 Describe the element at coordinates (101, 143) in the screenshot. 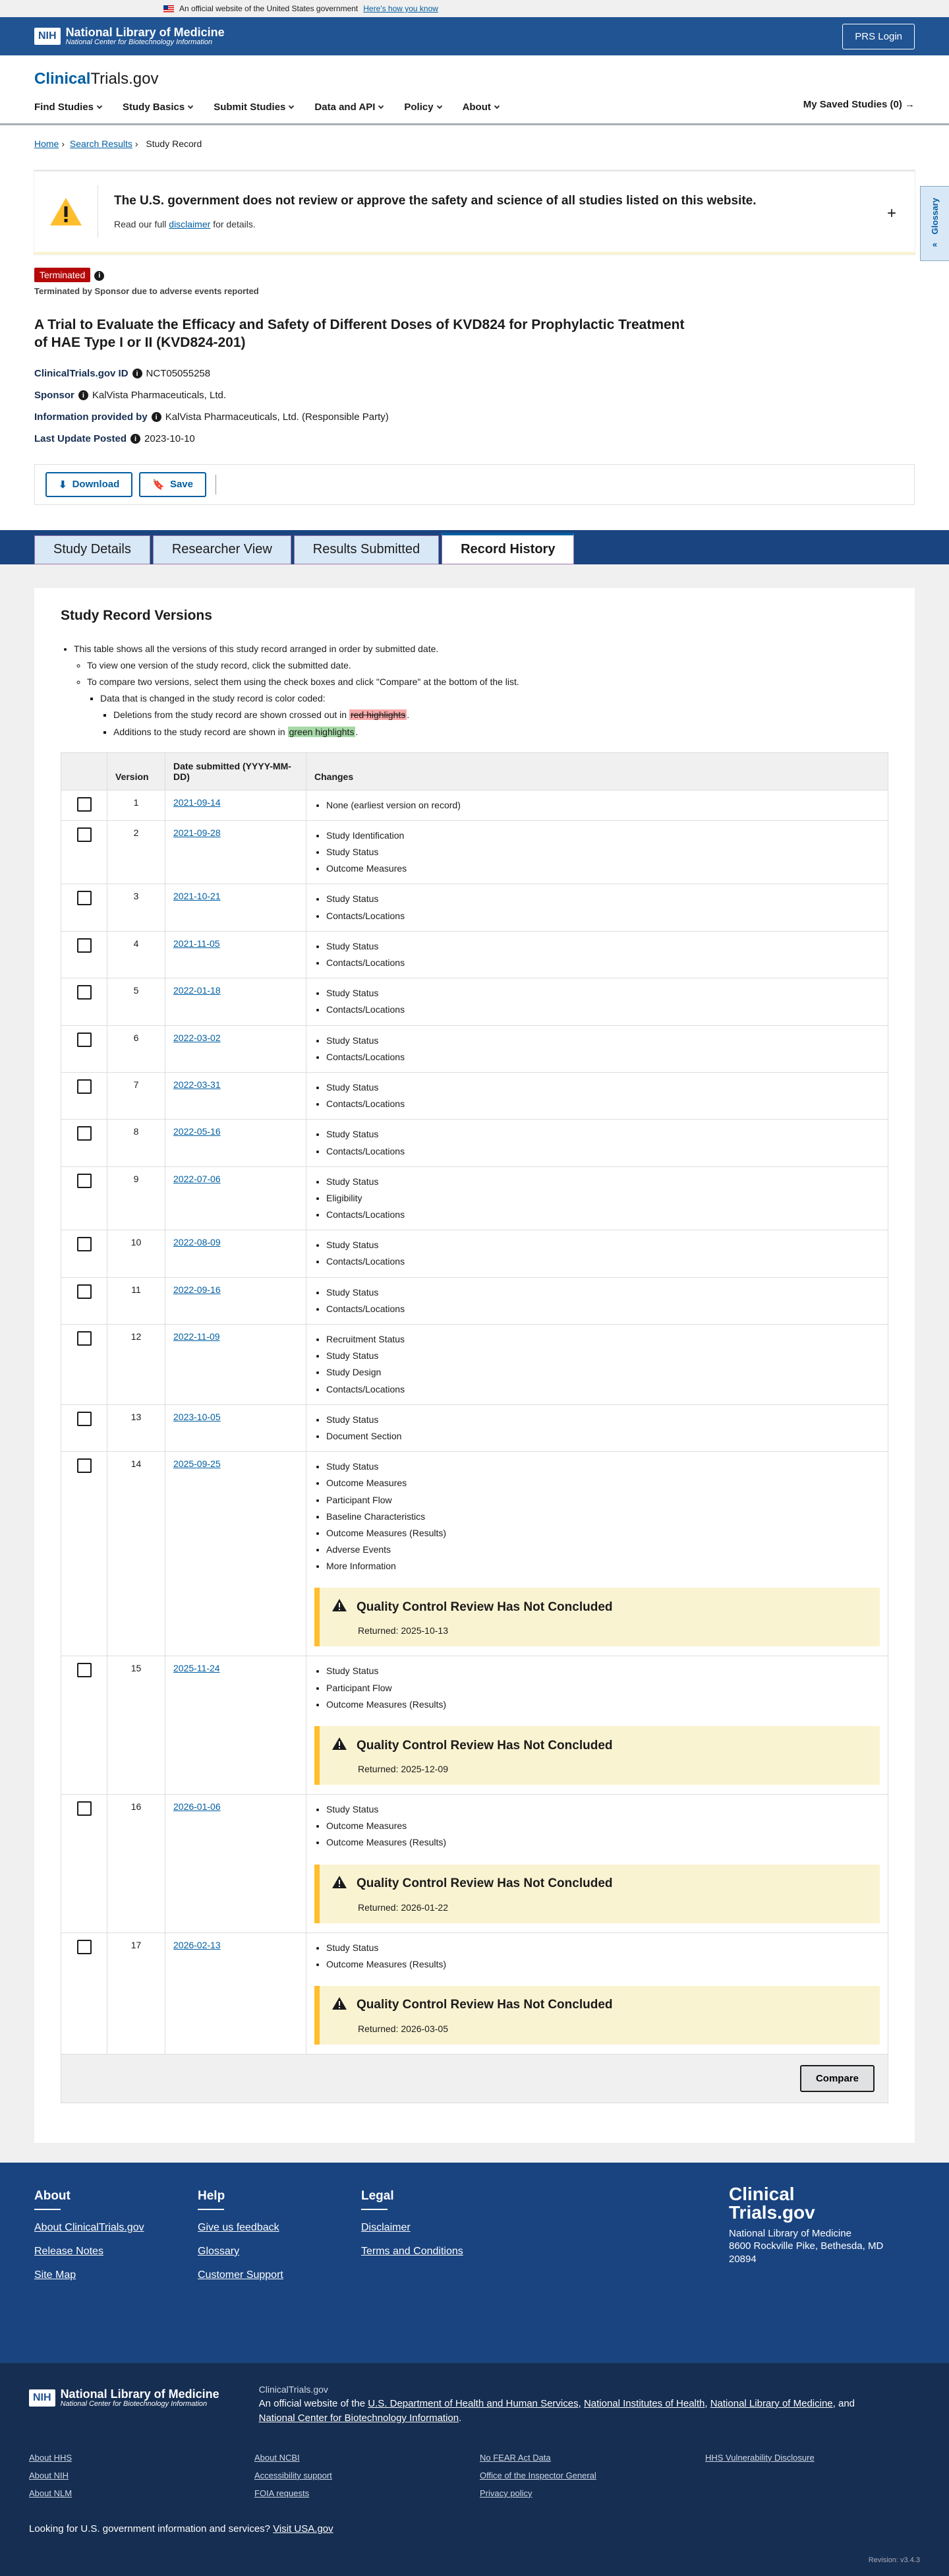

I see `breadcrumb-search-results: Search Results` at that location.